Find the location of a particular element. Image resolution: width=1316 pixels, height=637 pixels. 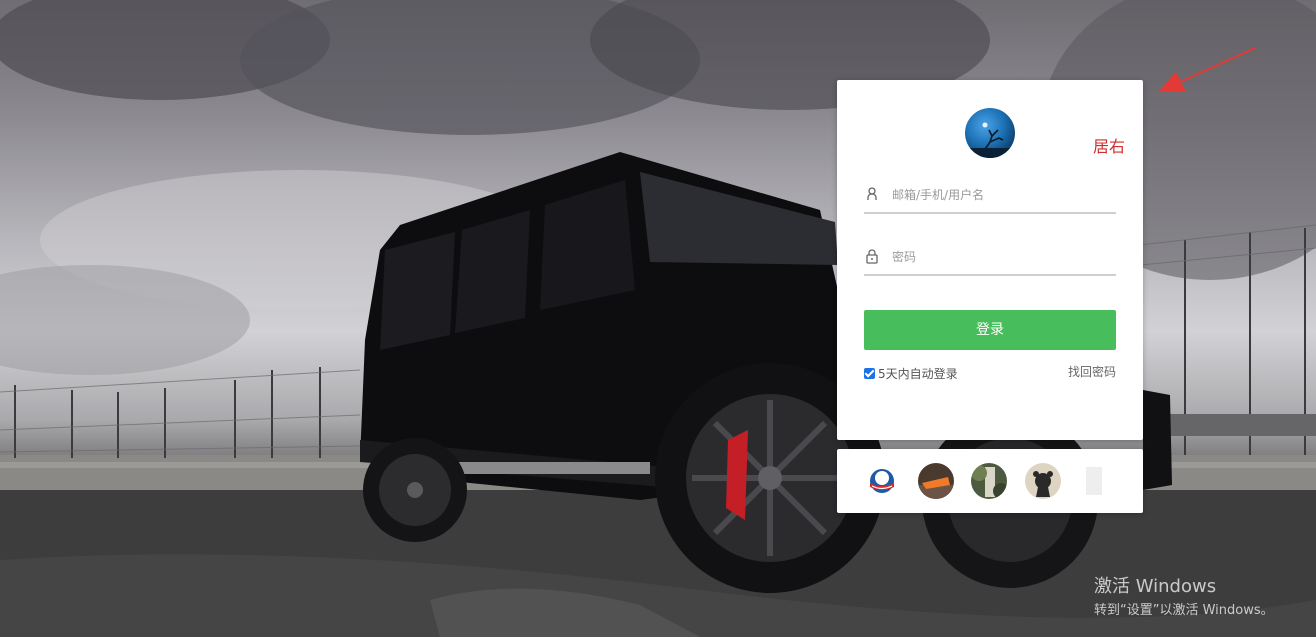

remember-me: 5天内自动登录 is located at coordinates (911, 373).